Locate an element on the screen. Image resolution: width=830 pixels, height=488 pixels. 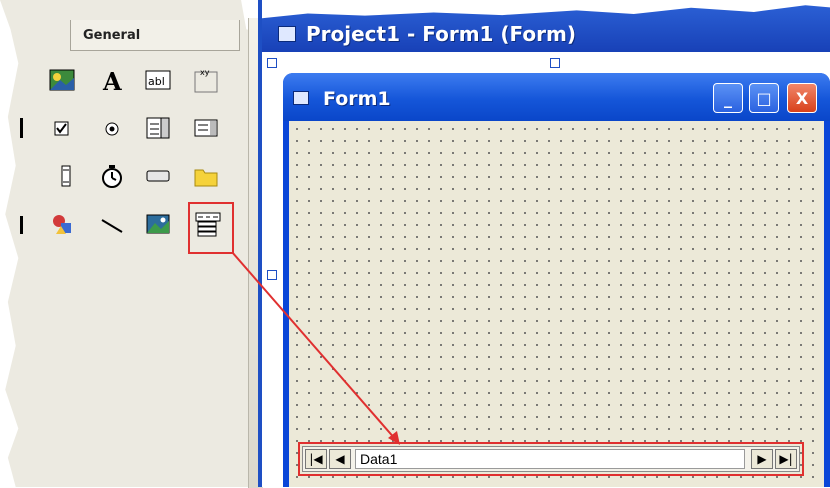
form-window-icon is located at coordinates (287, 34).